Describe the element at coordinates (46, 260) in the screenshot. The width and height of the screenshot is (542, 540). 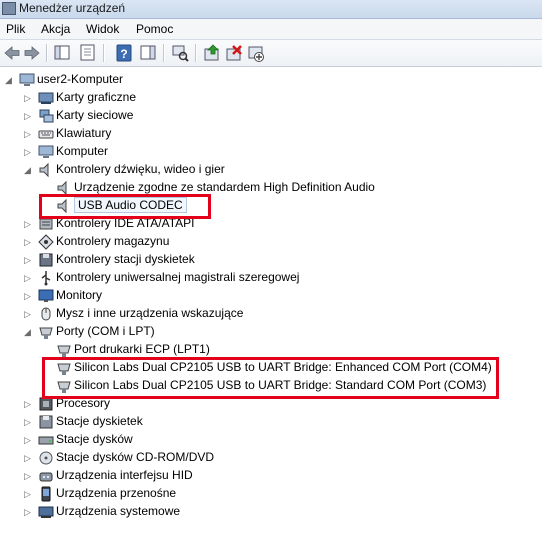
I see `floppy-controller-icon` at that location.